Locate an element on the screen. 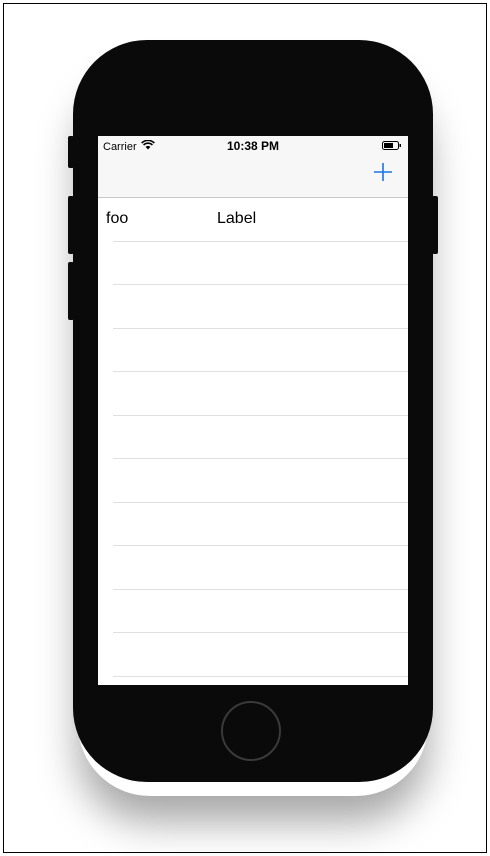 The height and width of the screenshot is (856, 490). home-button-icon is located at coordinates (251, 731).